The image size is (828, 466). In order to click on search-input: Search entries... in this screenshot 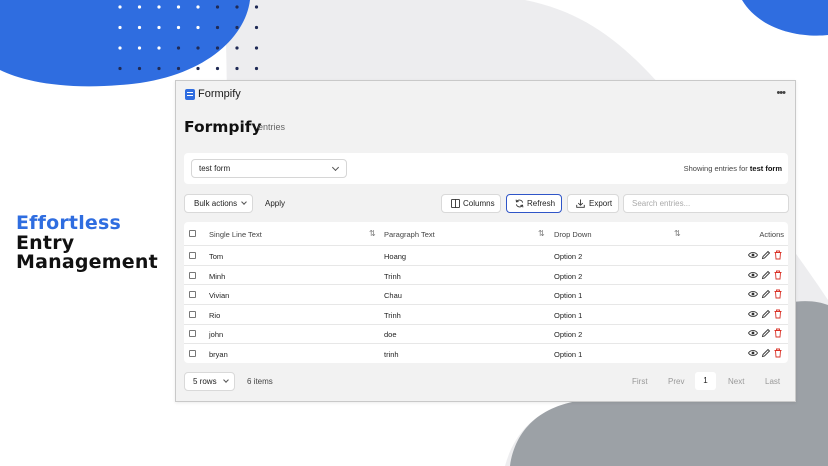, I will do `click(706, 203)`.